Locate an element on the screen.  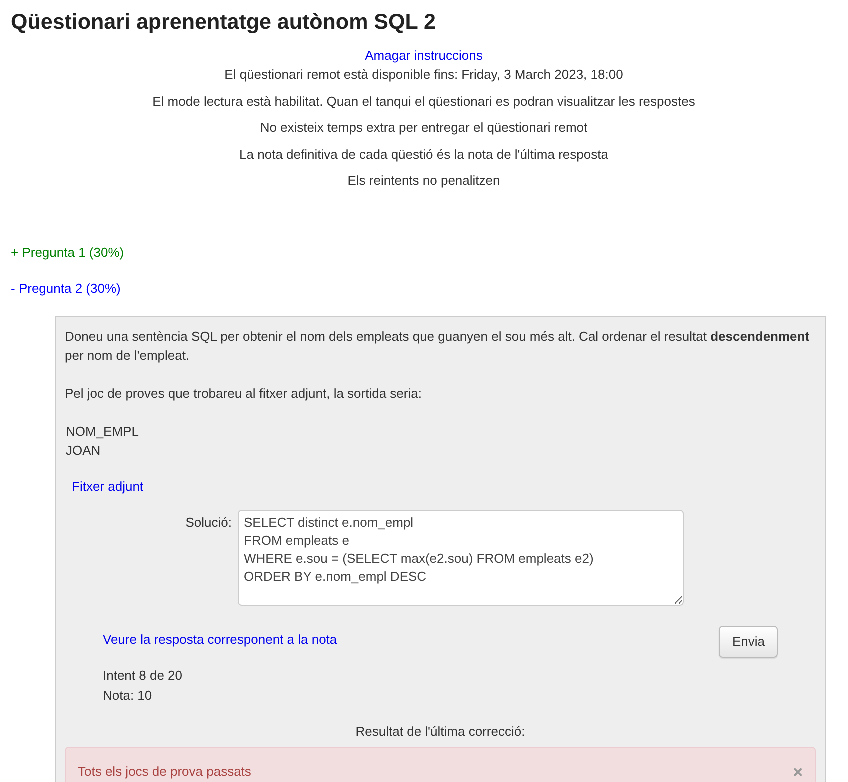
submit-button: Envia is located at coordinates (748, 642).